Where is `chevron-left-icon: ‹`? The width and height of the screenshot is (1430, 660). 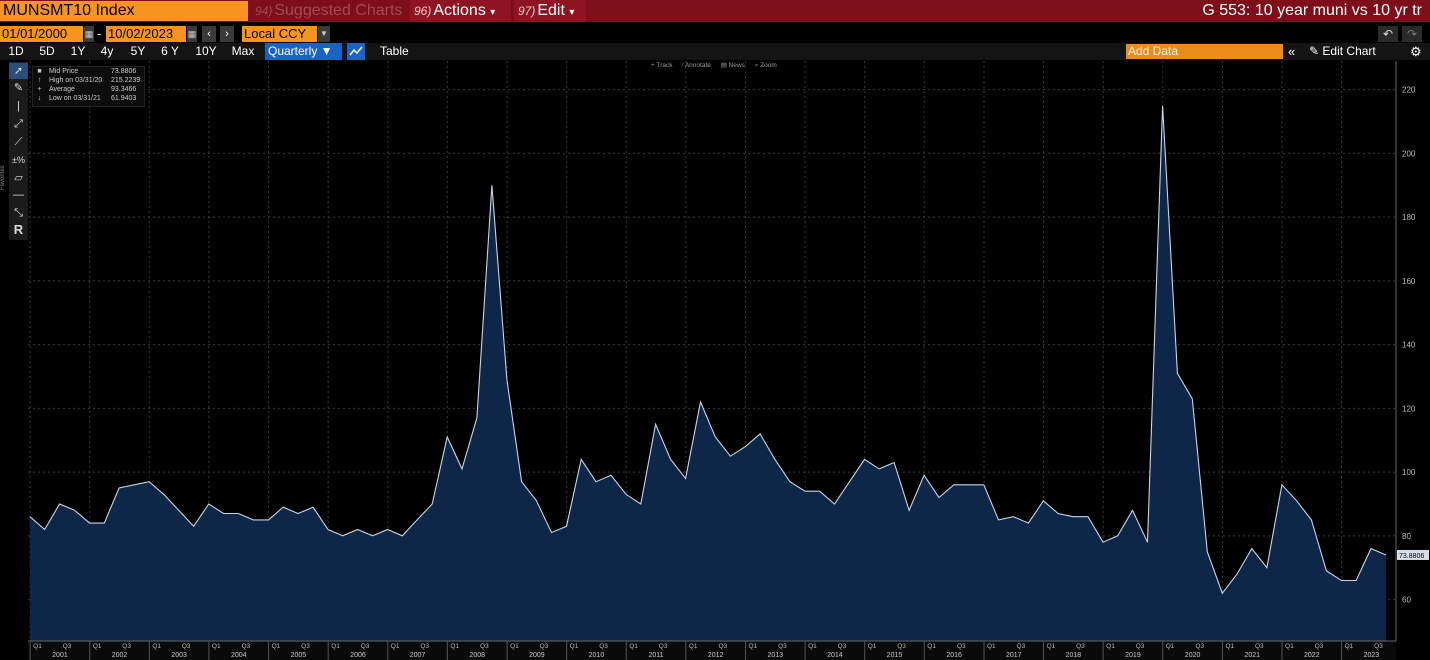
chevron-left-icon: ‹ is located at coordinates (209, 34).